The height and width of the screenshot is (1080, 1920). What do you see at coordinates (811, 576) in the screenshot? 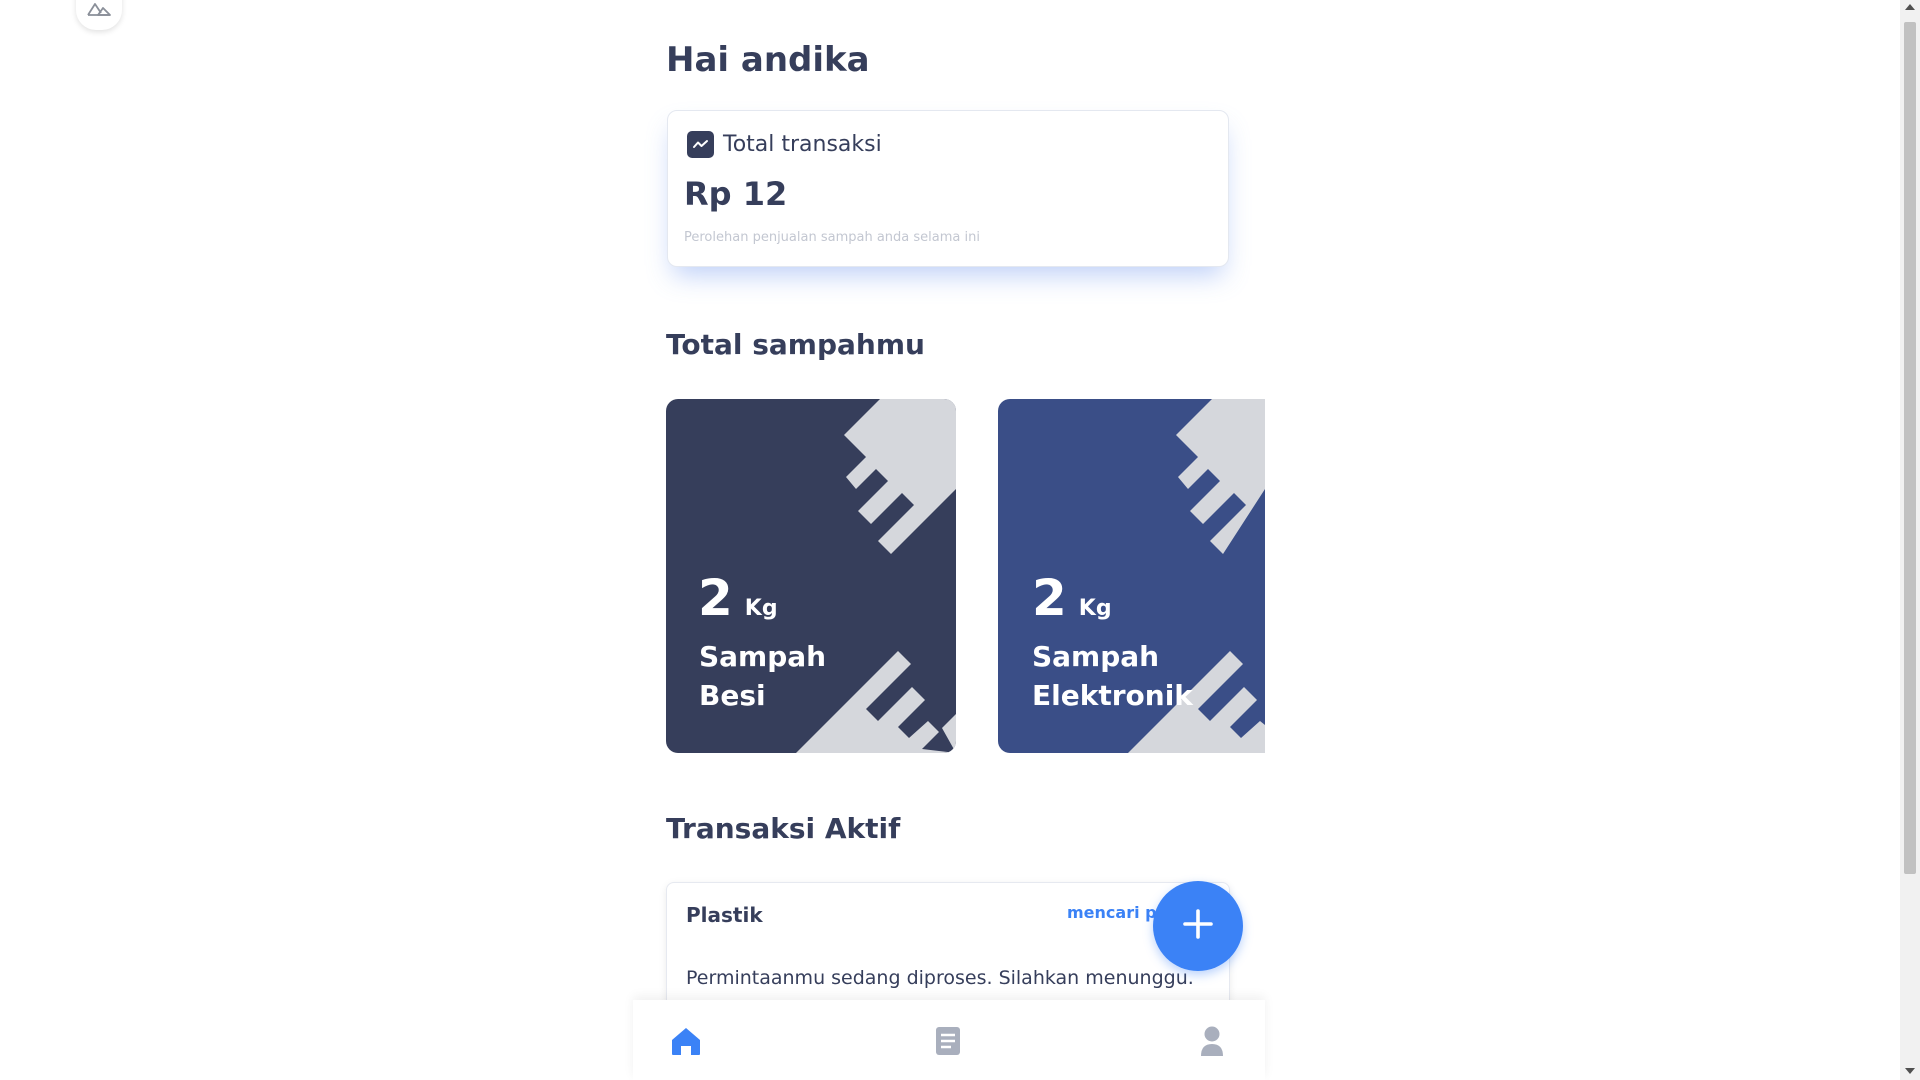
I see `waste-card-besi: 2 Kg Sampah Besi` at bounding box center [811, 576].